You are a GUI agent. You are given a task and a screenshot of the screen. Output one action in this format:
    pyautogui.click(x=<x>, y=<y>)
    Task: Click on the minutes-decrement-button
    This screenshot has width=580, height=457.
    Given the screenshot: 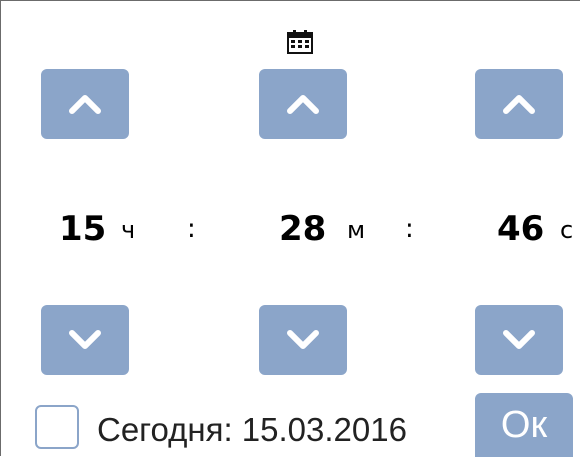 What is the action you would take?
    pyautogui.click(x=303, y=340)
    